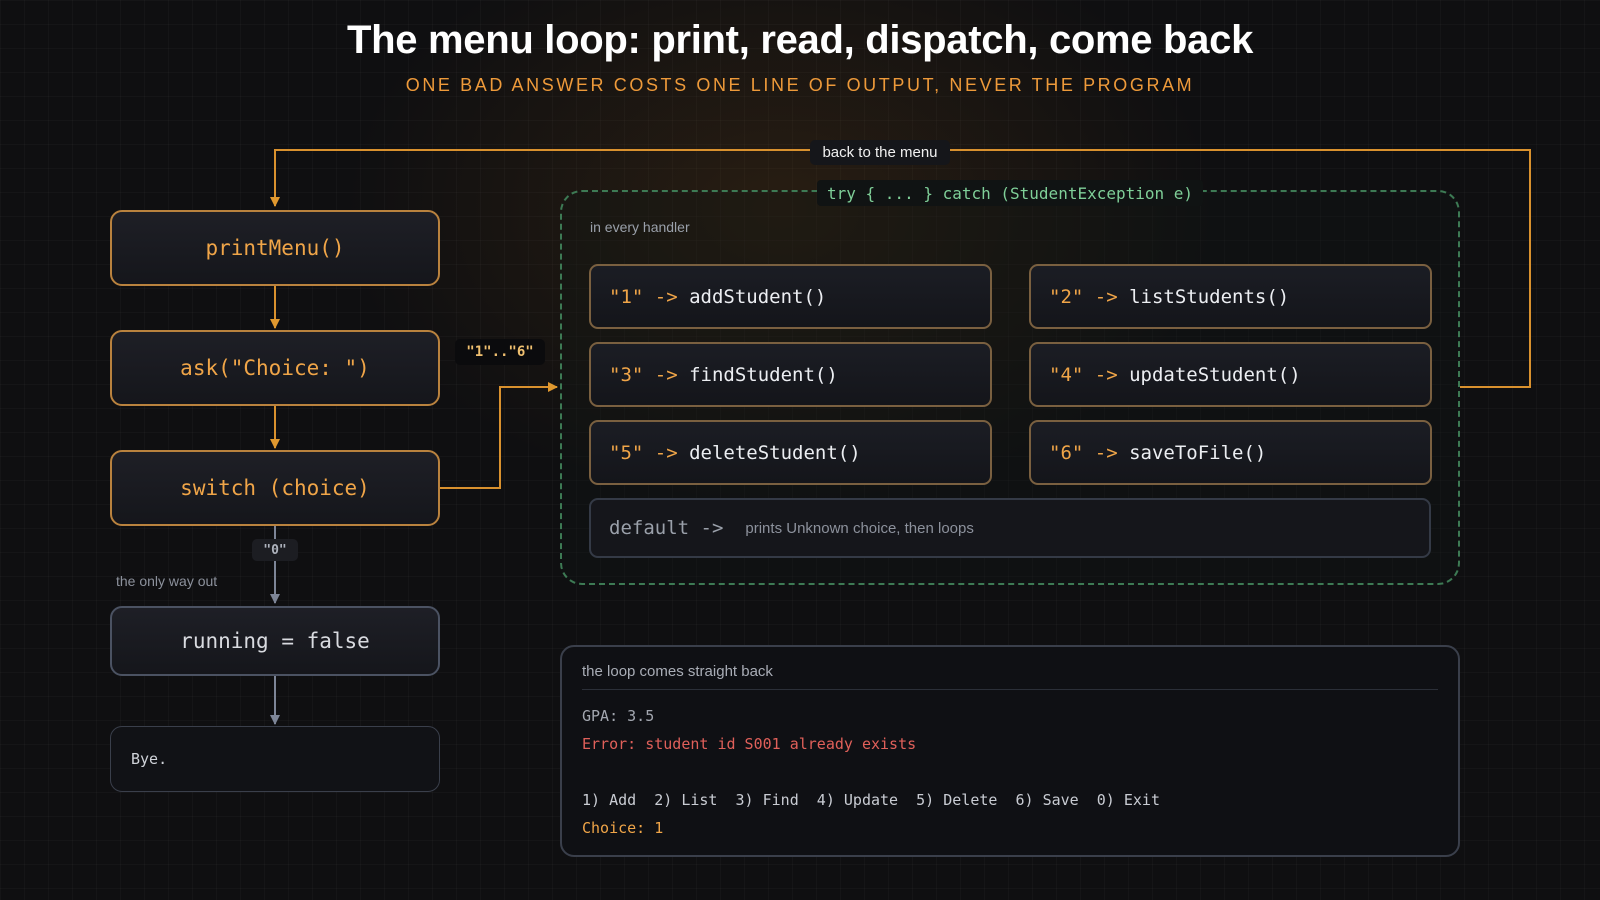 The image size is (1600, 900). I want to click on print-menu-node: printMenu(), so click(275, 248).